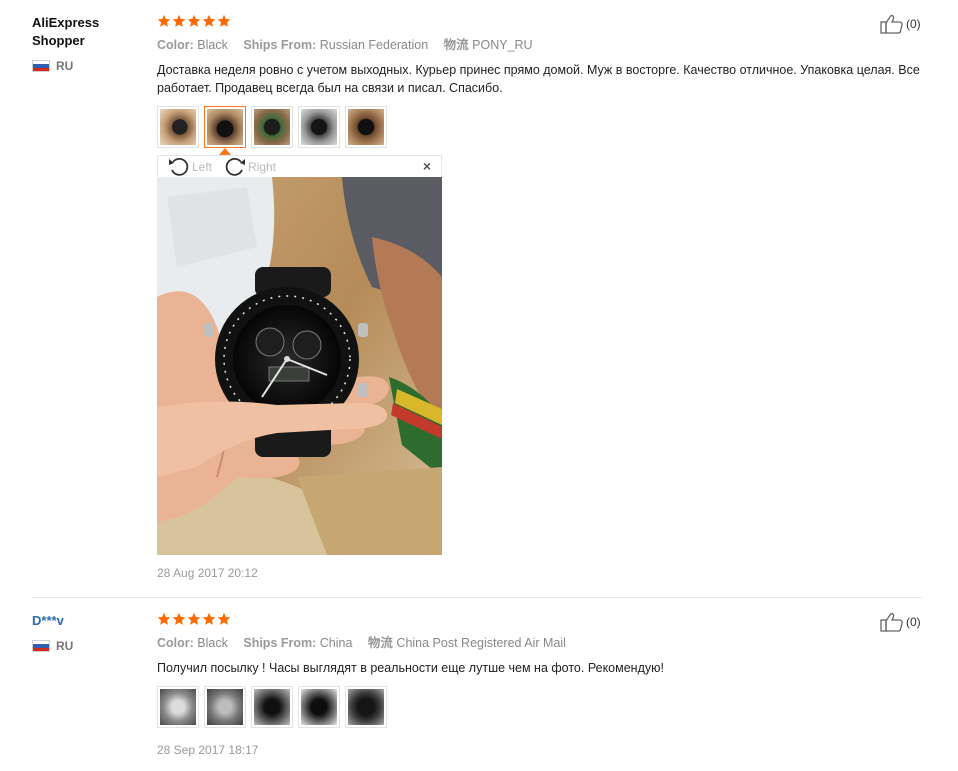 This screenshot has width=958, height=771. Describe the element at coordinates (427, 166) in the screenshot. I see `close-viewer-button: ×` at that location.